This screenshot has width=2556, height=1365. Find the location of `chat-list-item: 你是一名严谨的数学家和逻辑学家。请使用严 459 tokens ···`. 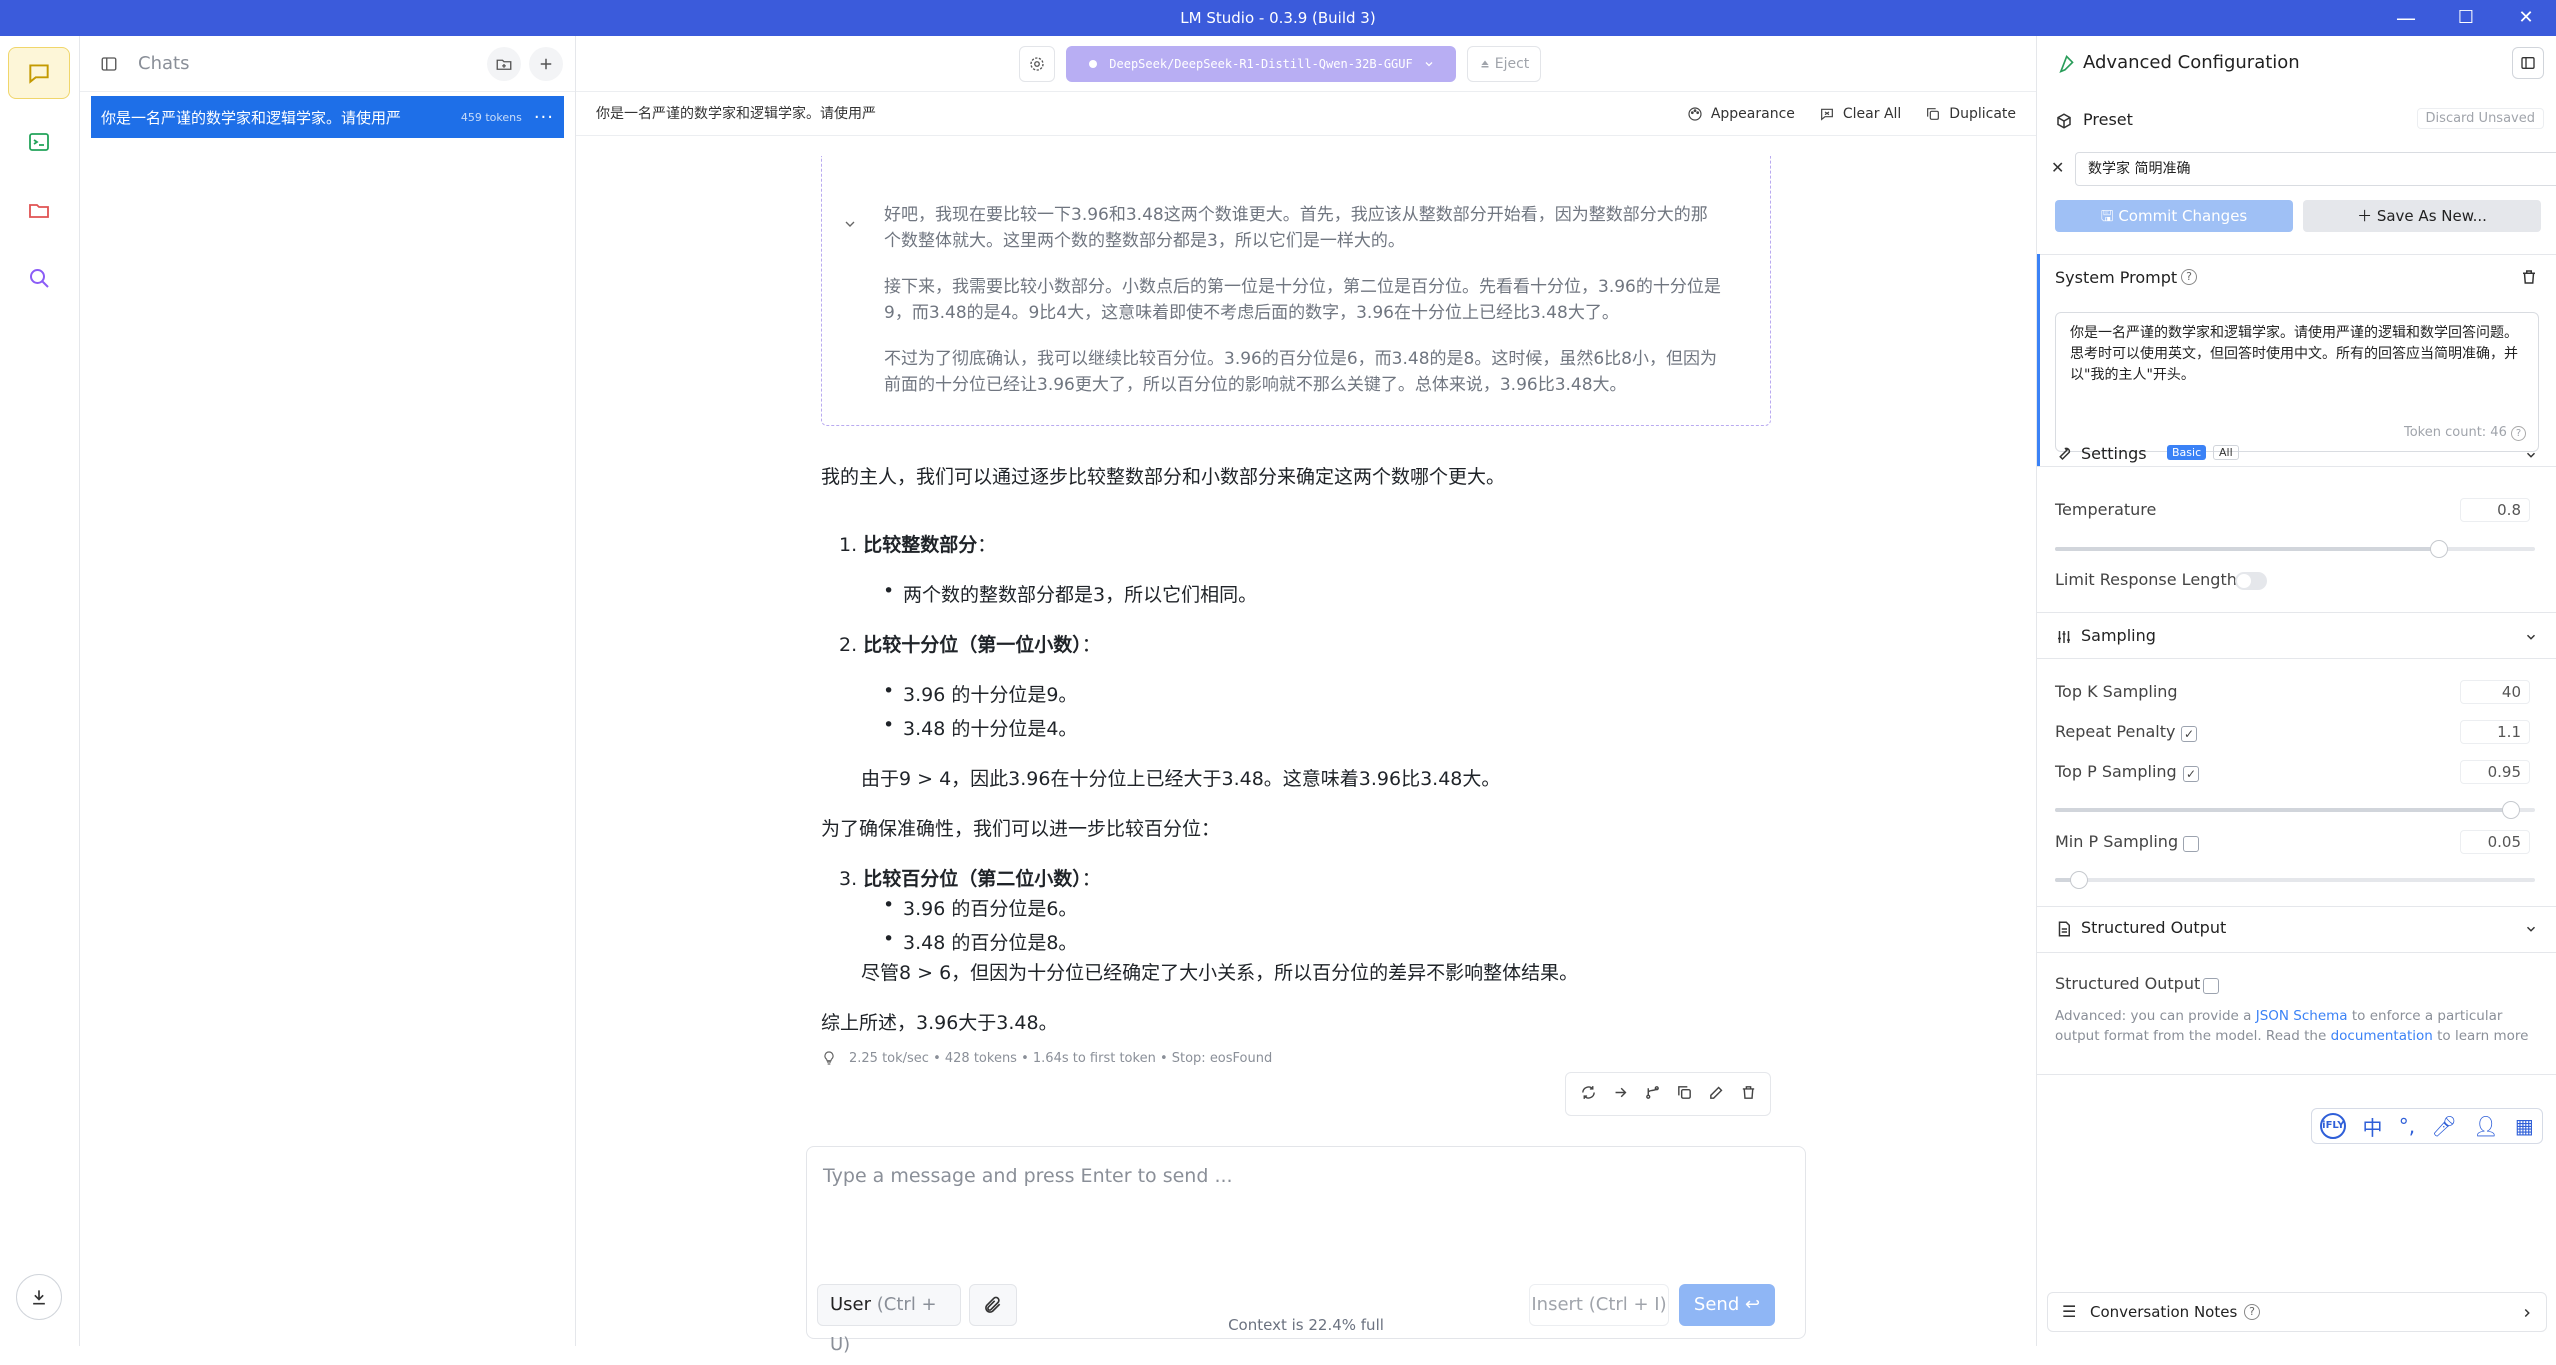

chat-list-item: 你是一名严谨的数学家和逻辑学家。请使用严 459 tokens ··· is located at coordinates (327, 117).